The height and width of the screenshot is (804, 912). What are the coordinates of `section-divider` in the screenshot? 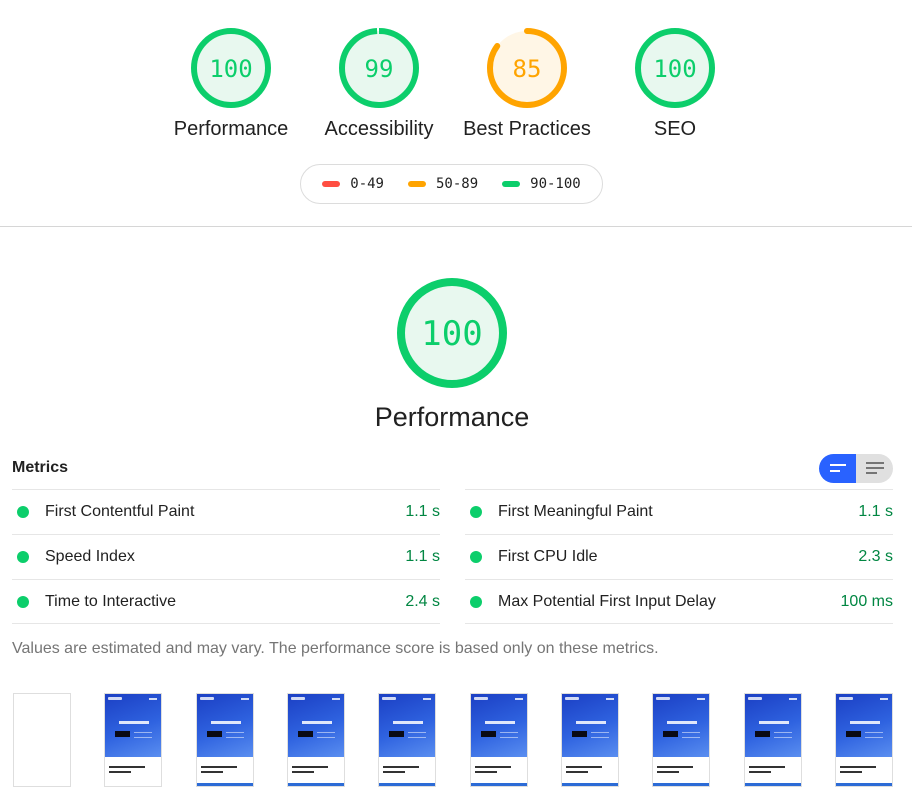 It's located at (456, 226).